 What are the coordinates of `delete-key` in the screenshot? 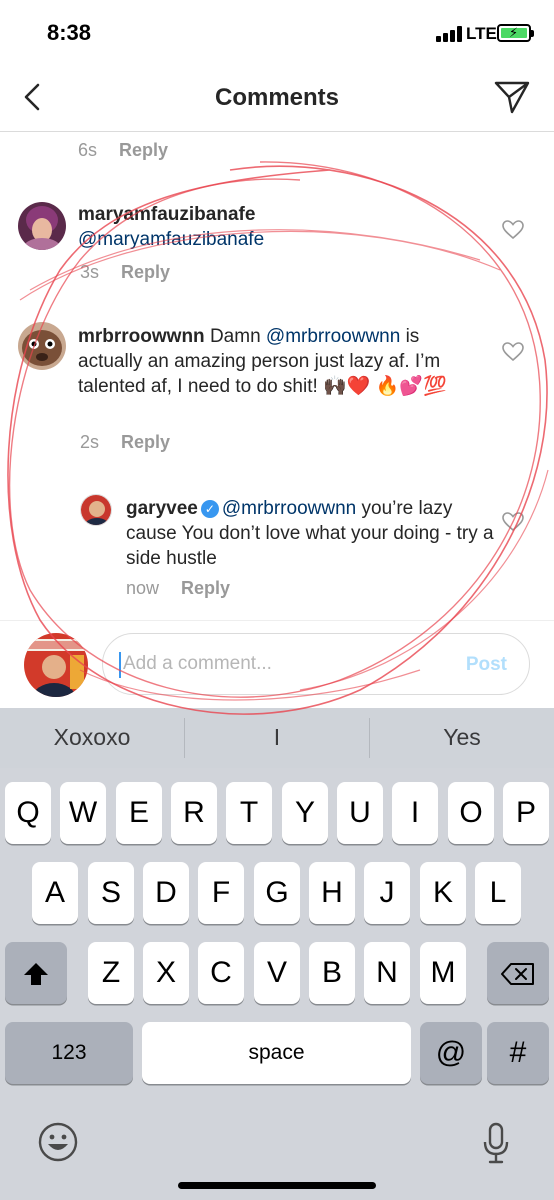 It's located at (518, 973).